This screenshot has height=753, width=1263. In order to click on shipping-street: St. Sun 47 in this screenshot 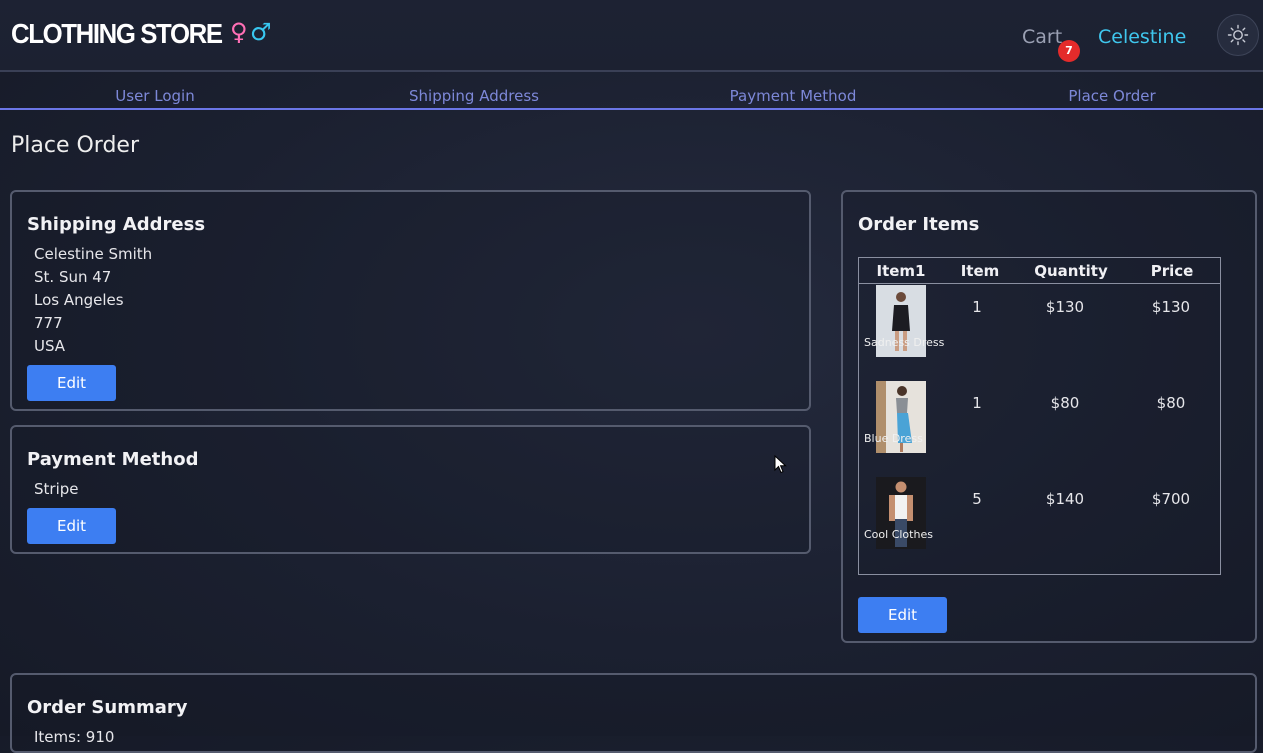, I will do `click(73, 277)`.